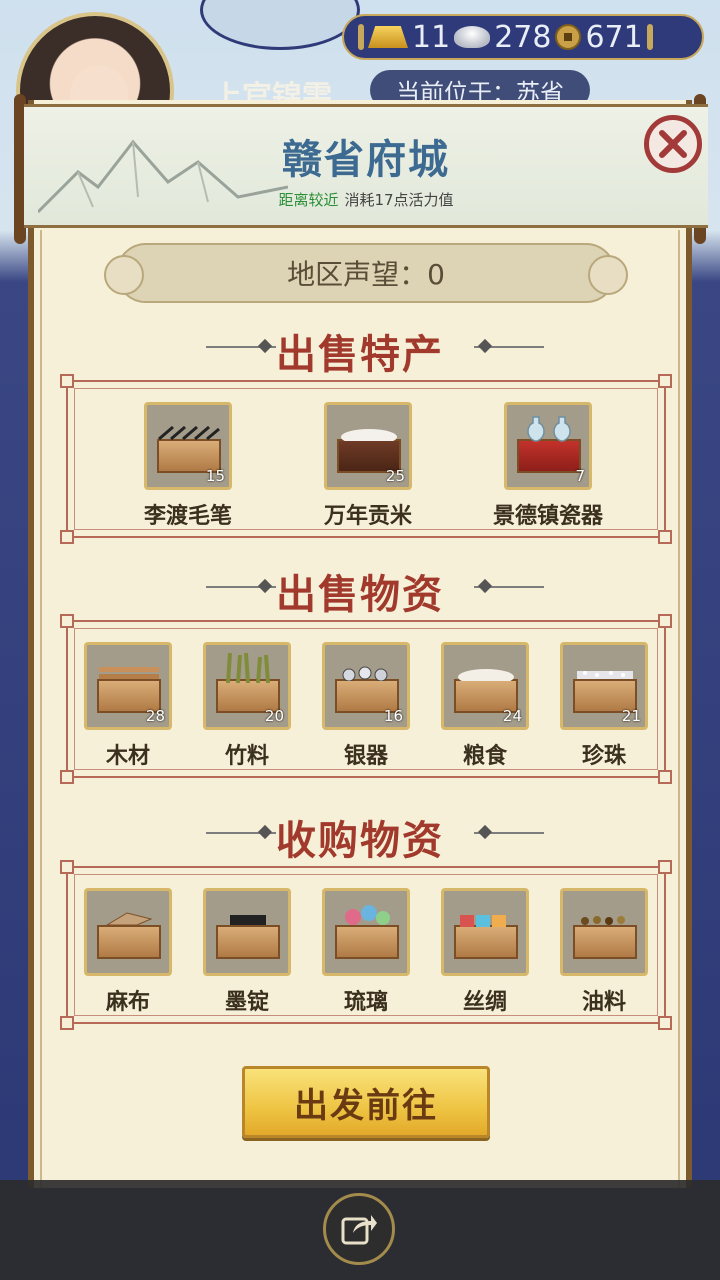  I want to click on currency-bar: 11 278 671, so click(523, 37).